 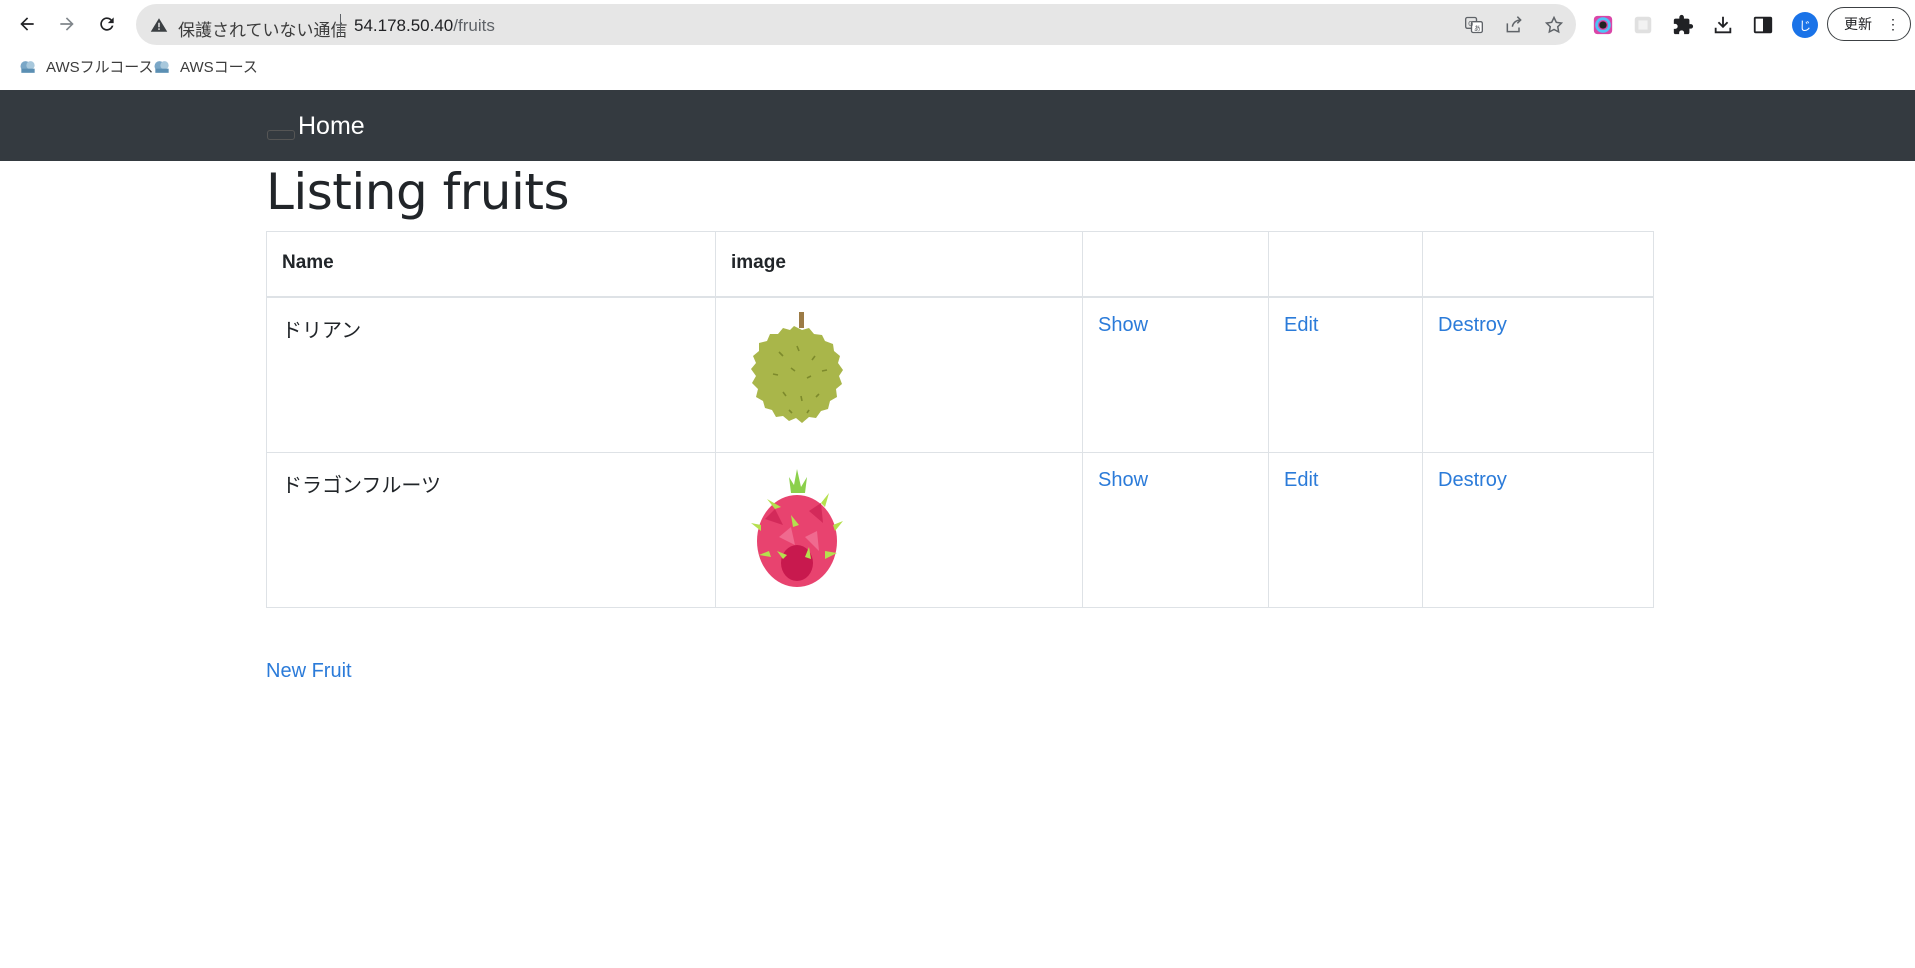 I want to click on table-header-row: Name image, so click(x=960, y=264).